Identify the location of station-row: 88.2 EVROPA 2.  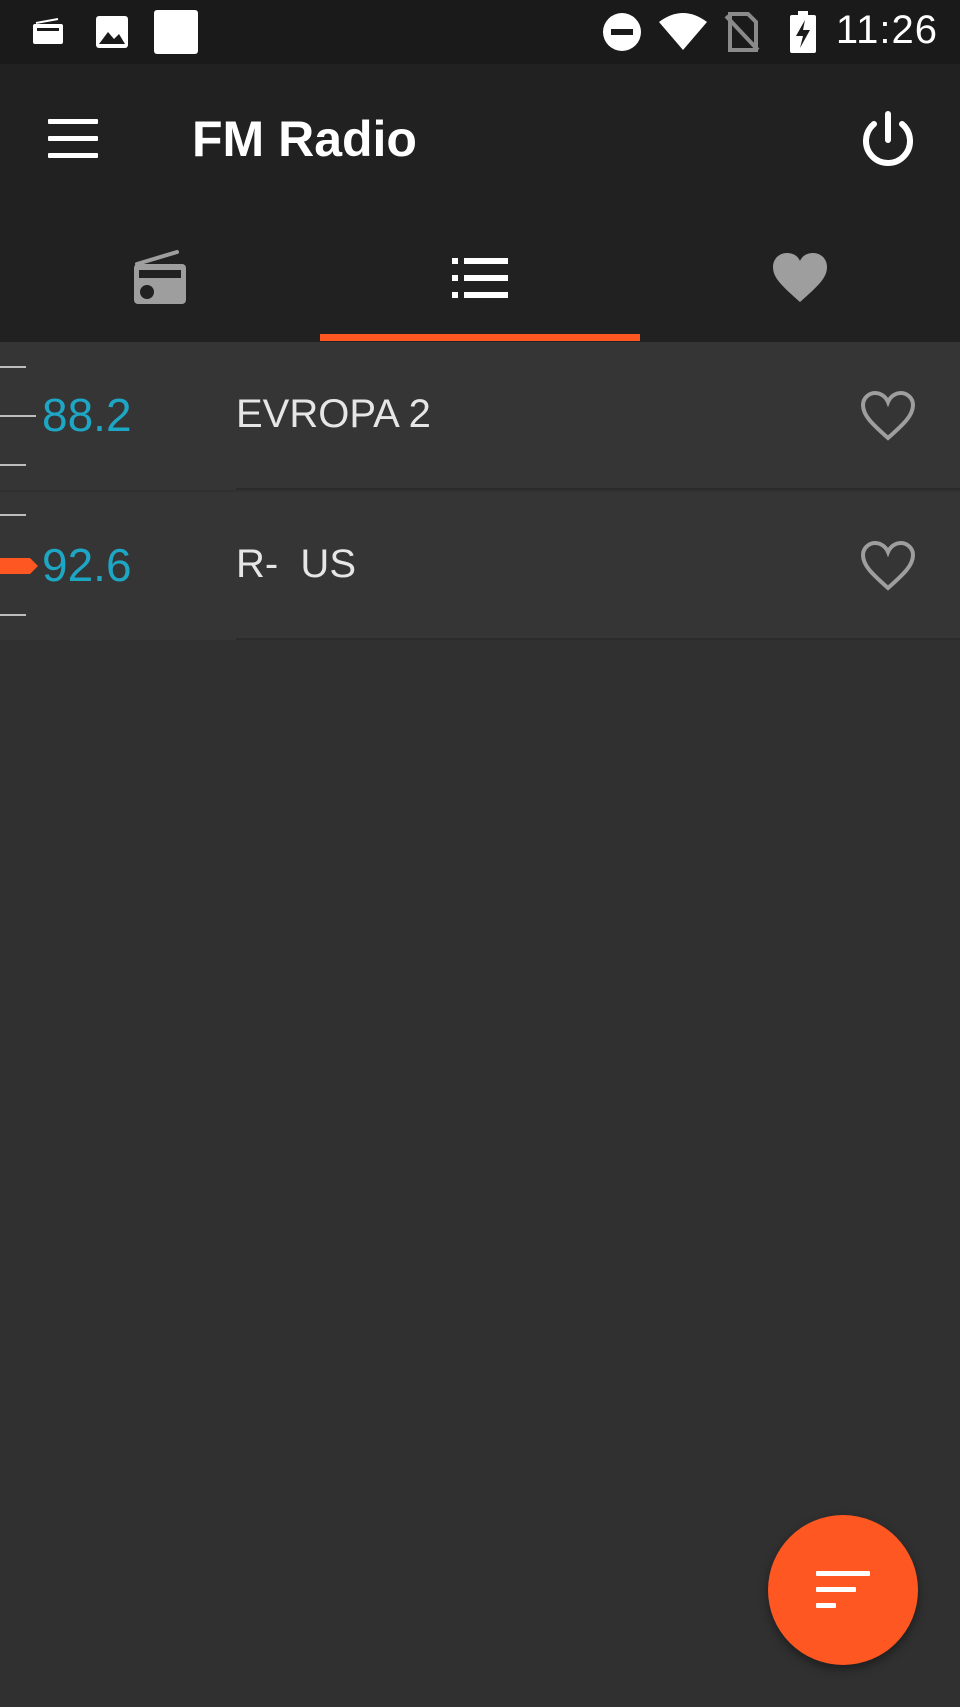
(480, 416).